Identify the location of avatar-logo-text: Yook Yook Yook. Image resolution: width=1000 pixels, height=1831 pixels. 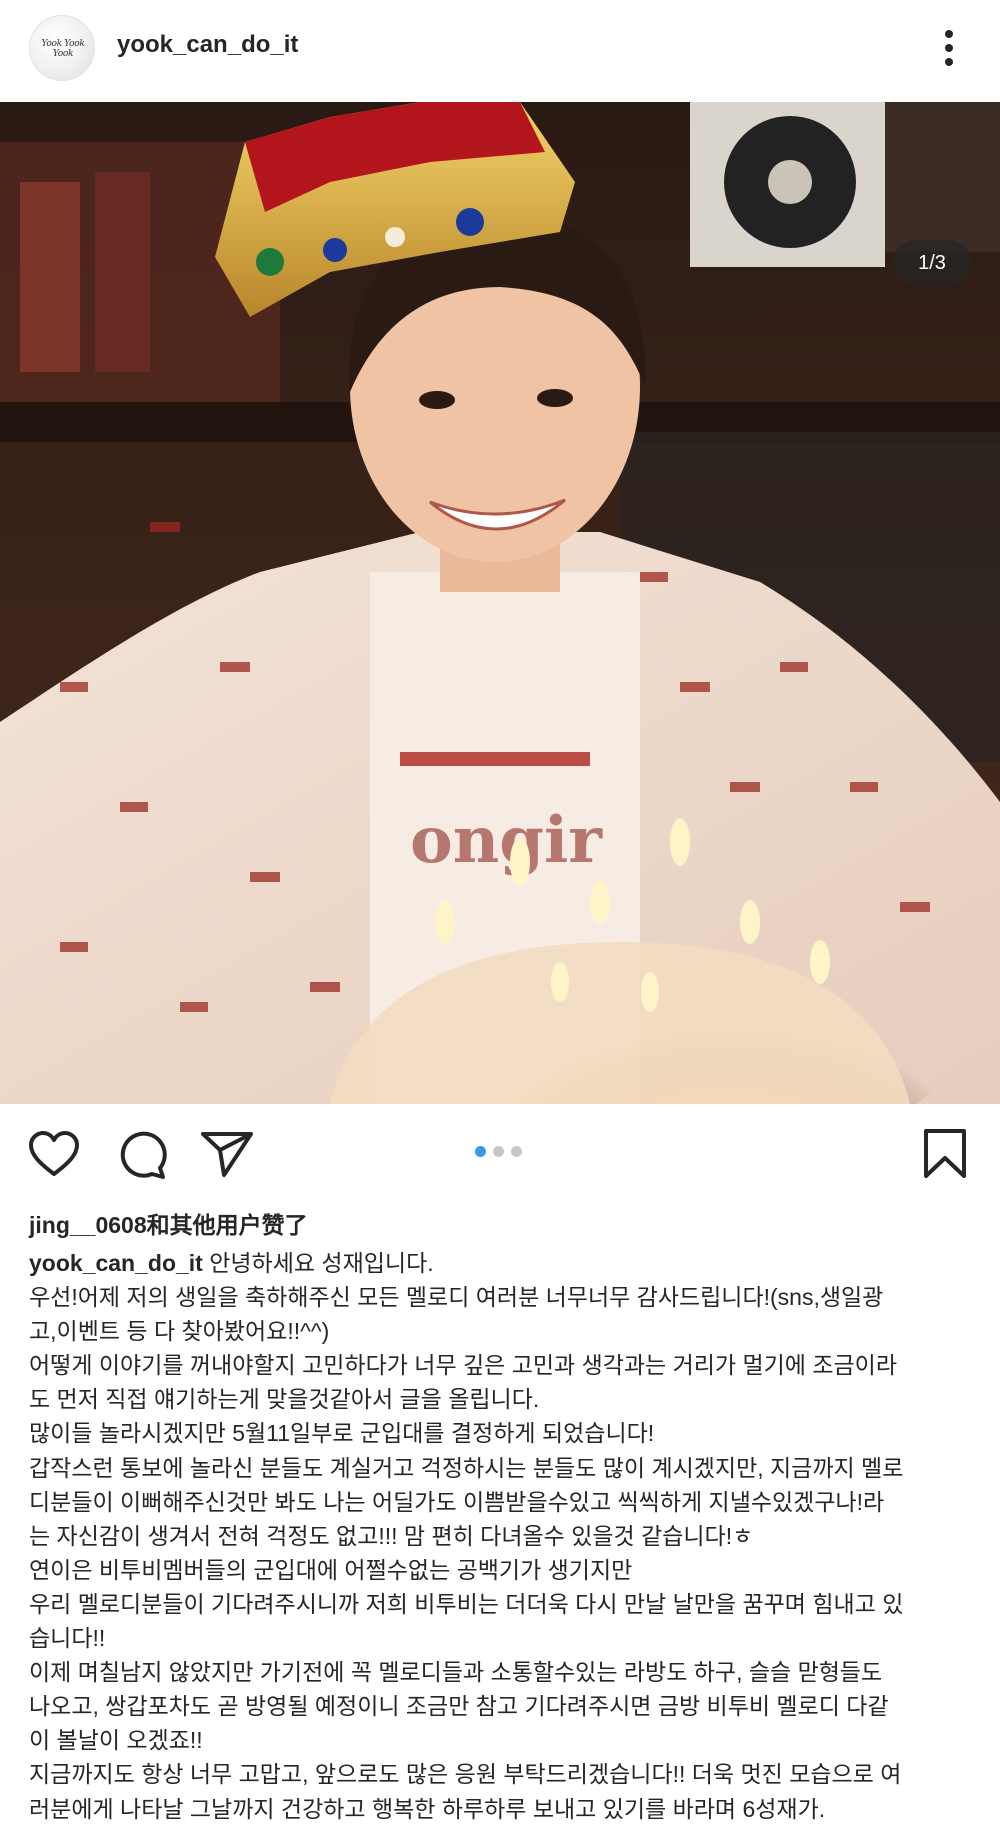
(63, 49).